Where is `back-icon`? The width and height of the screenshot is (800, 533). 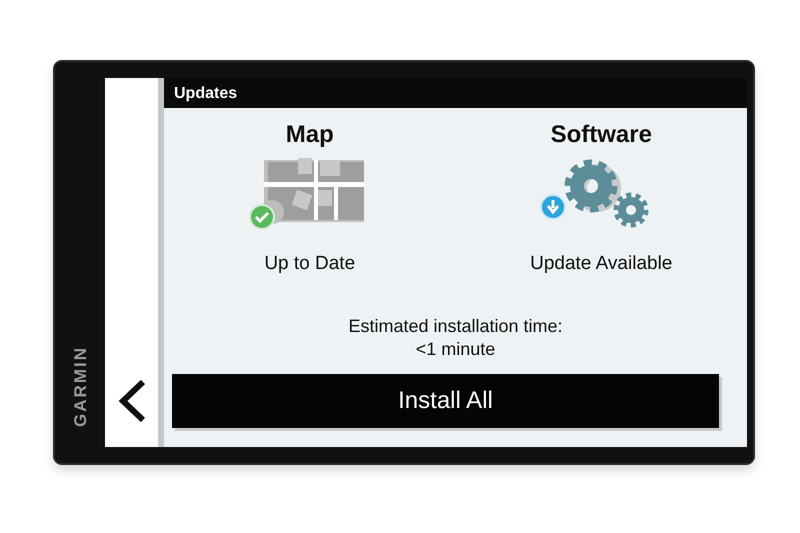 back-icon is located at coordinates (131, 401).